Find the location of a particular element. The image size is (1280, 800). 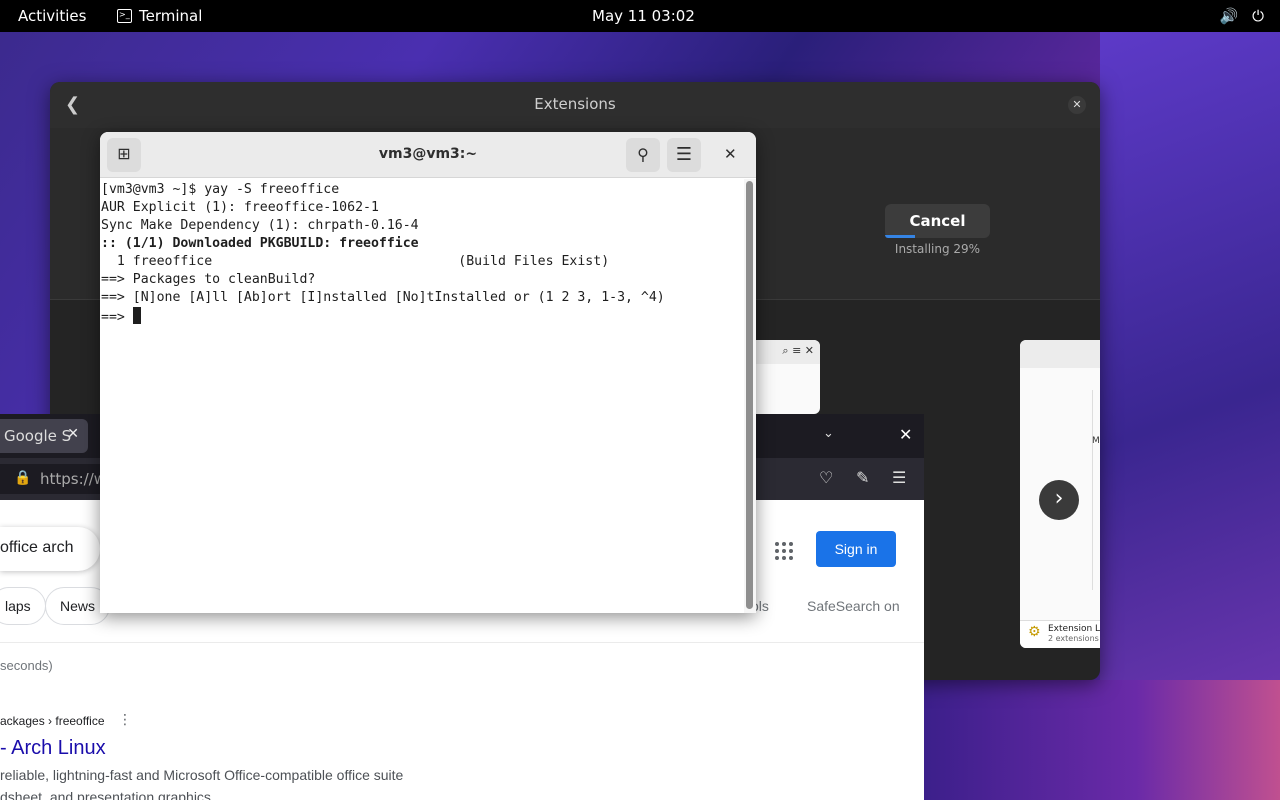

install-progress-bar is located at coordinates (900, 236).